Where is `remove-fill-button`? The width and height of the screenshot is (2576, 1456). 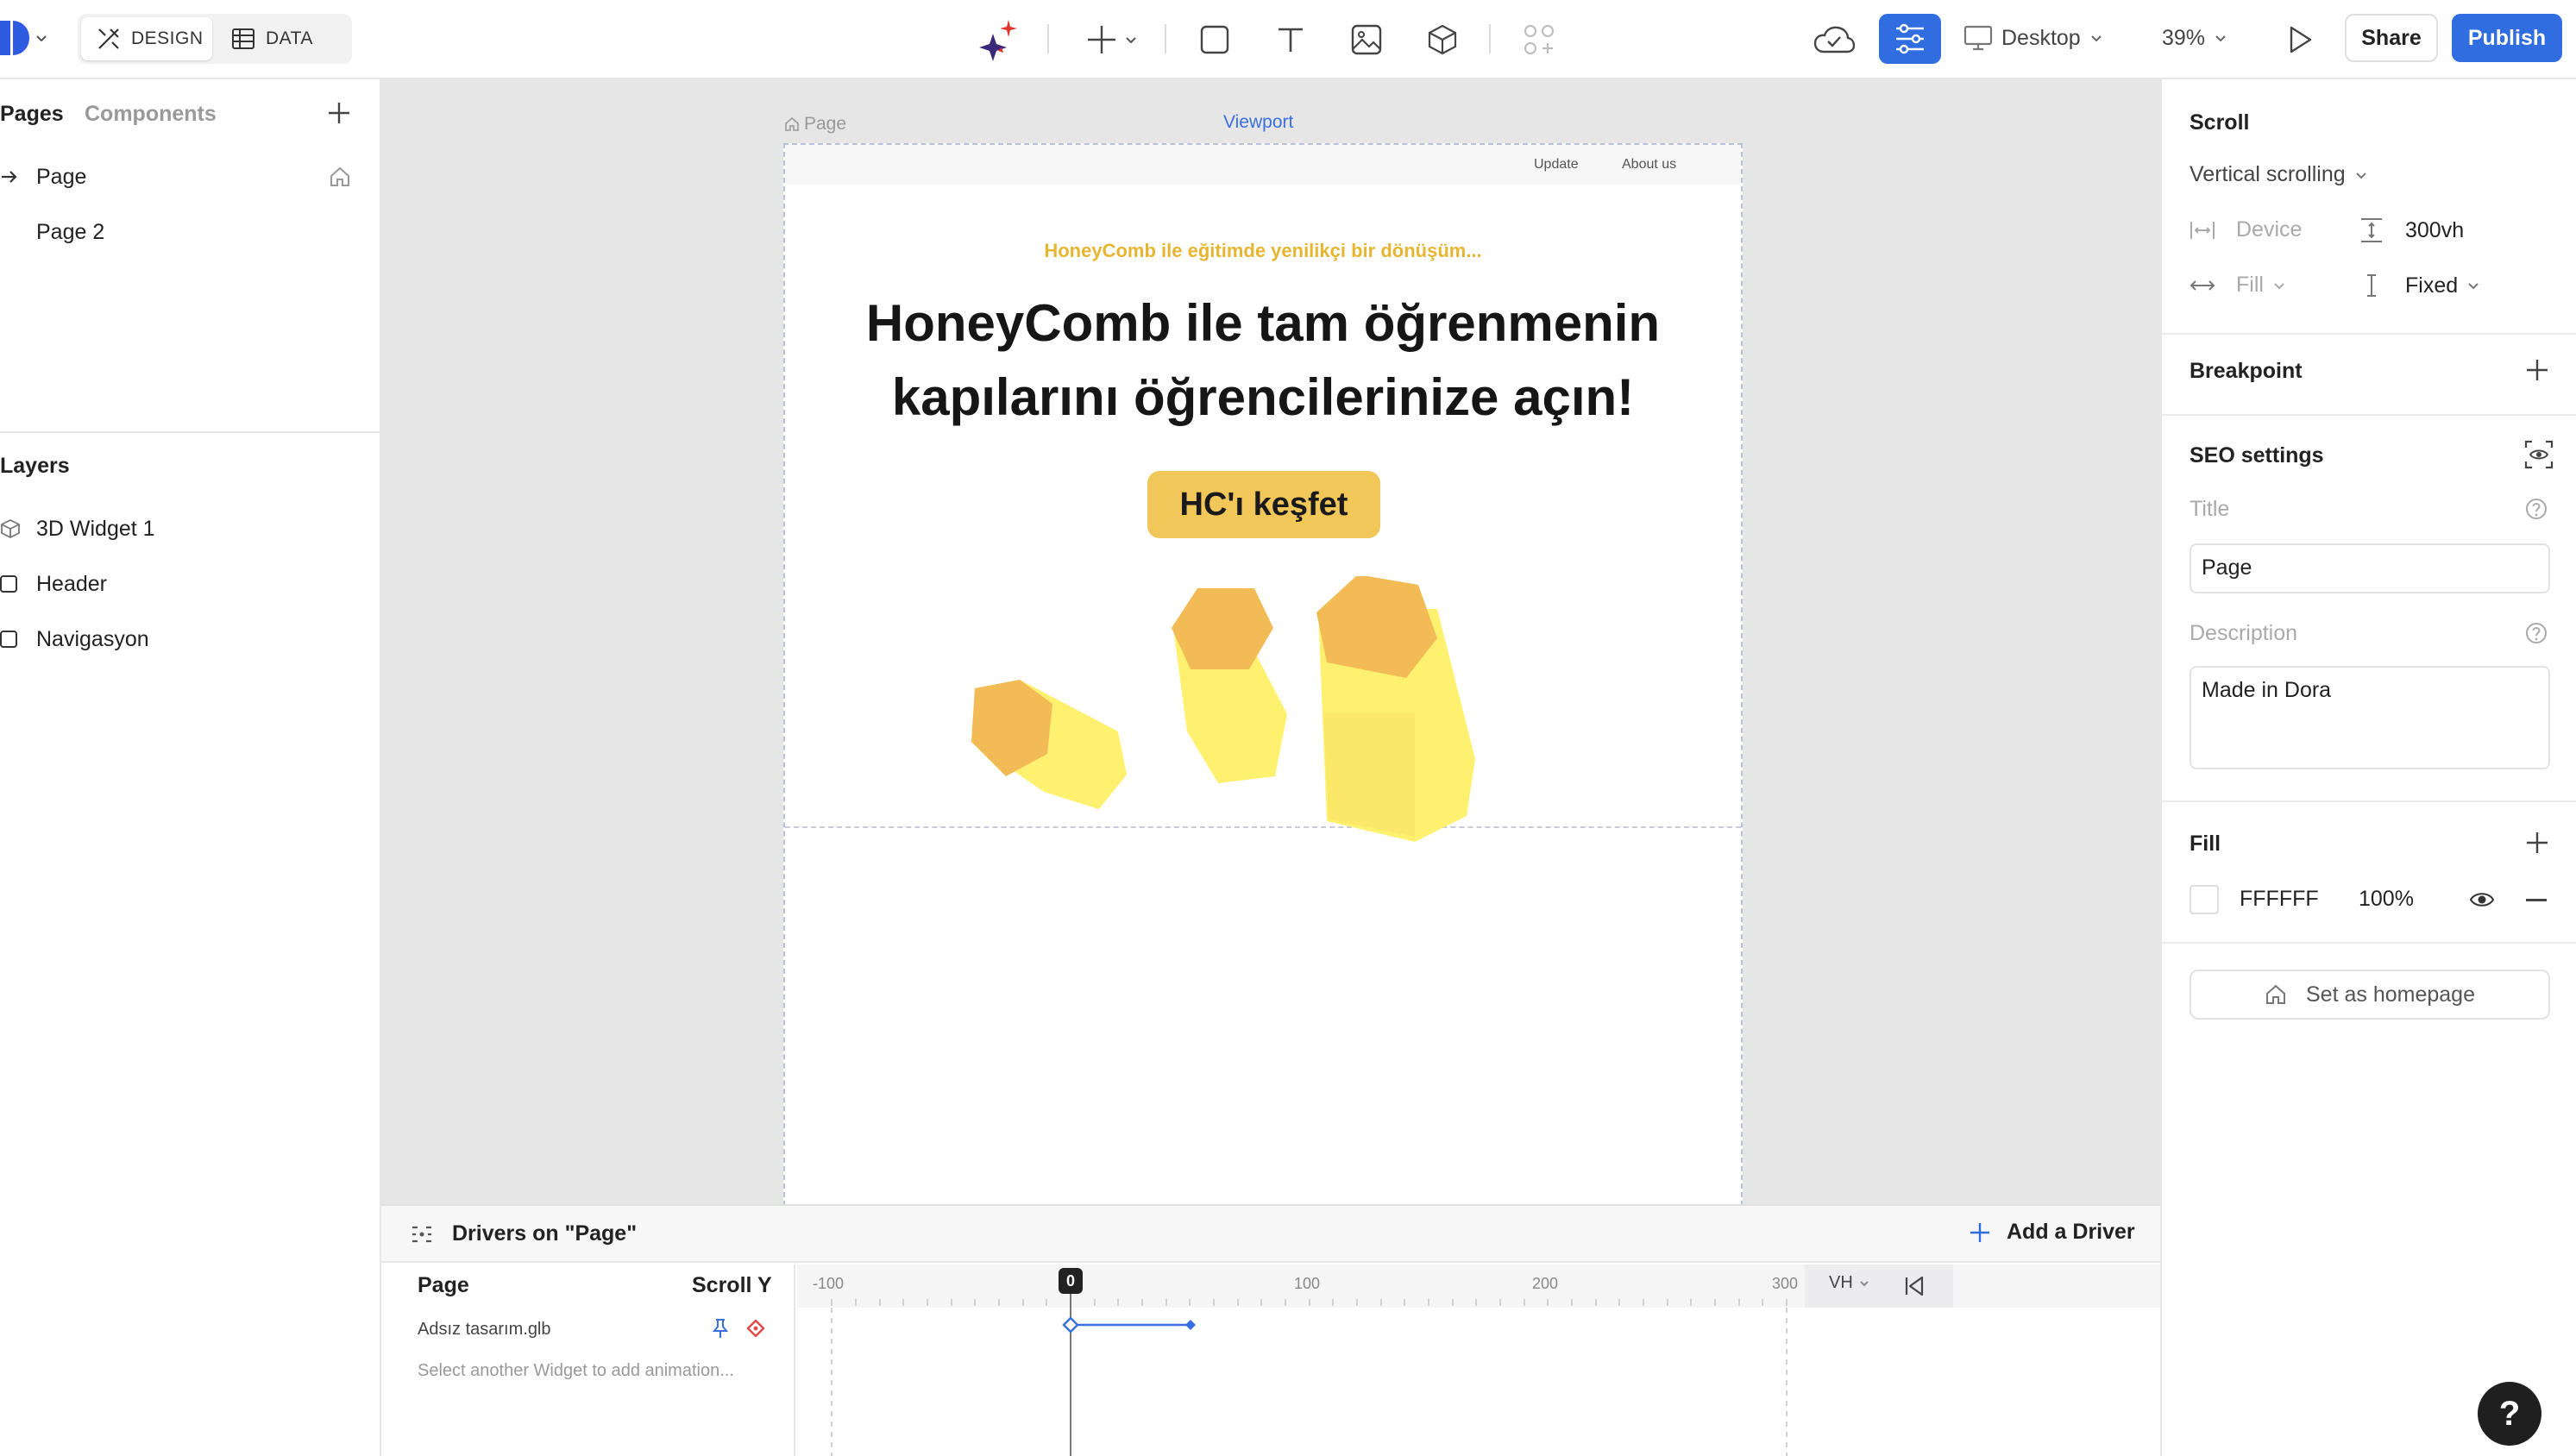
remove-fill-button is located at coordinates (2536, 900).